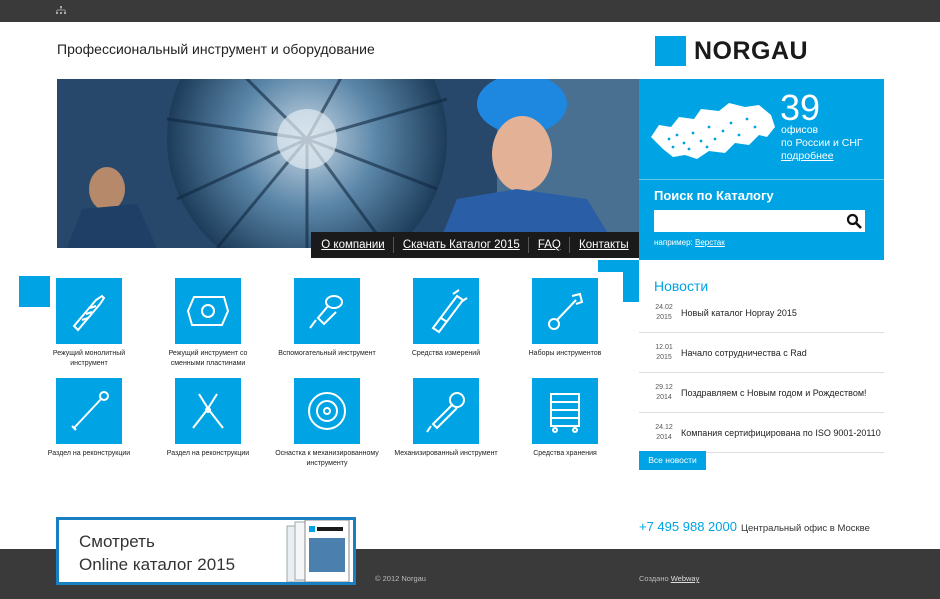 The width and height of the screenshot is (940, 599). I want to click on news-item: 24.02 2015 Новый каталог Hopray 2015, so click(761, 313).